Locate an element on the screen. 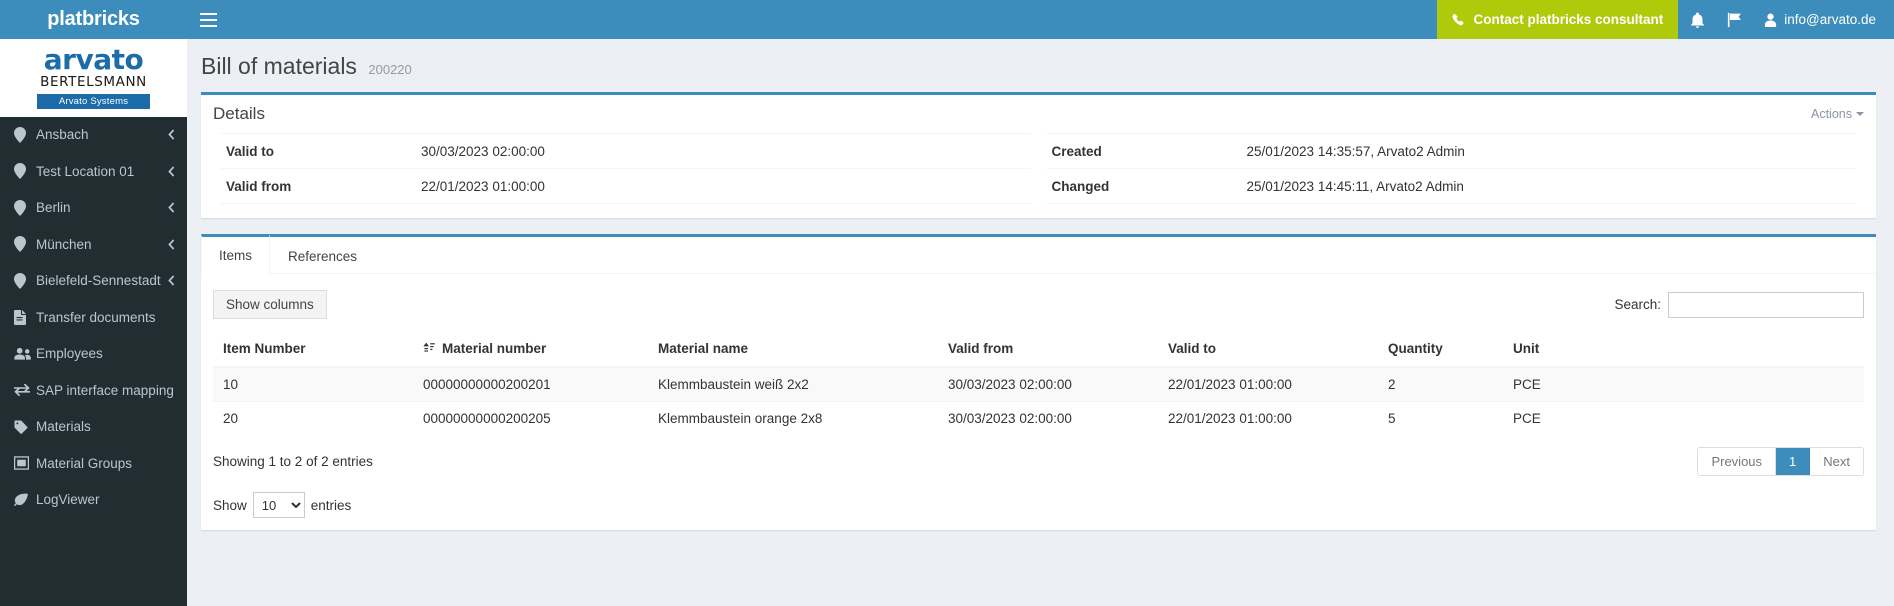 This screenshot has width=1894, height=606. column-header-material-name: Material name is located at coordinates (793, 350).